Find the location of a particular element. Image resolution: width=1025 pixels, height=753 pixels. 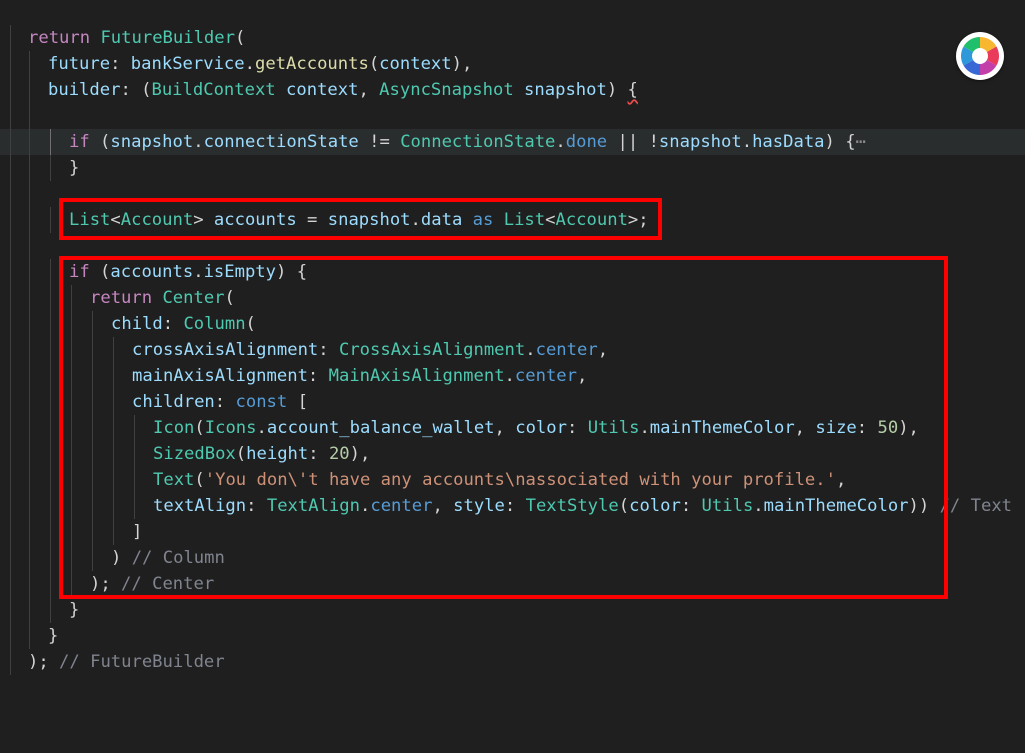

punctuation: : is located at coordinates (120, 64).